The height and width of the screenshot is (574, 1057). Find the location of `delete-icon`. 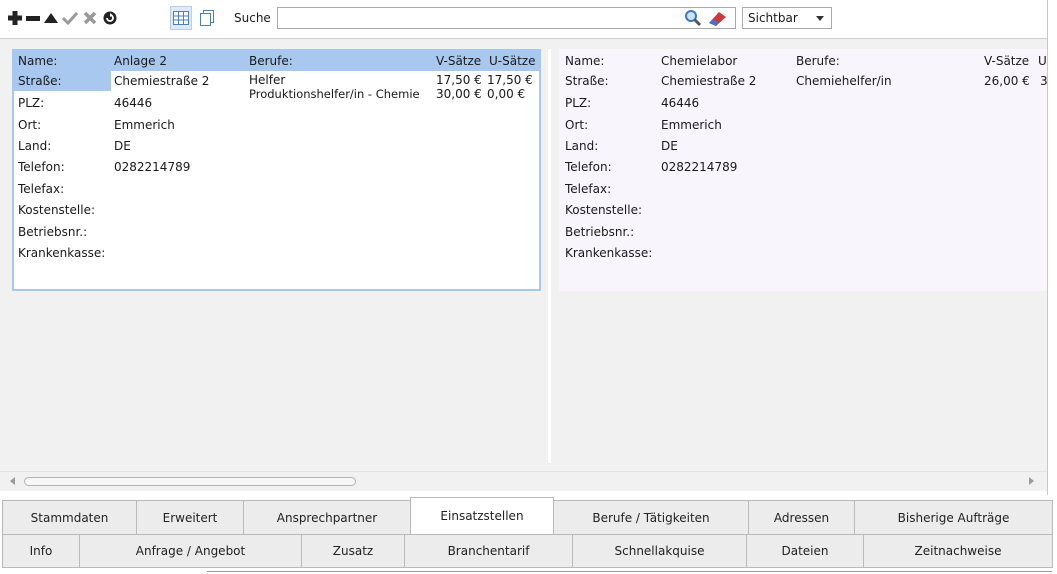

delete-icon is located at coordinates (90, 18).